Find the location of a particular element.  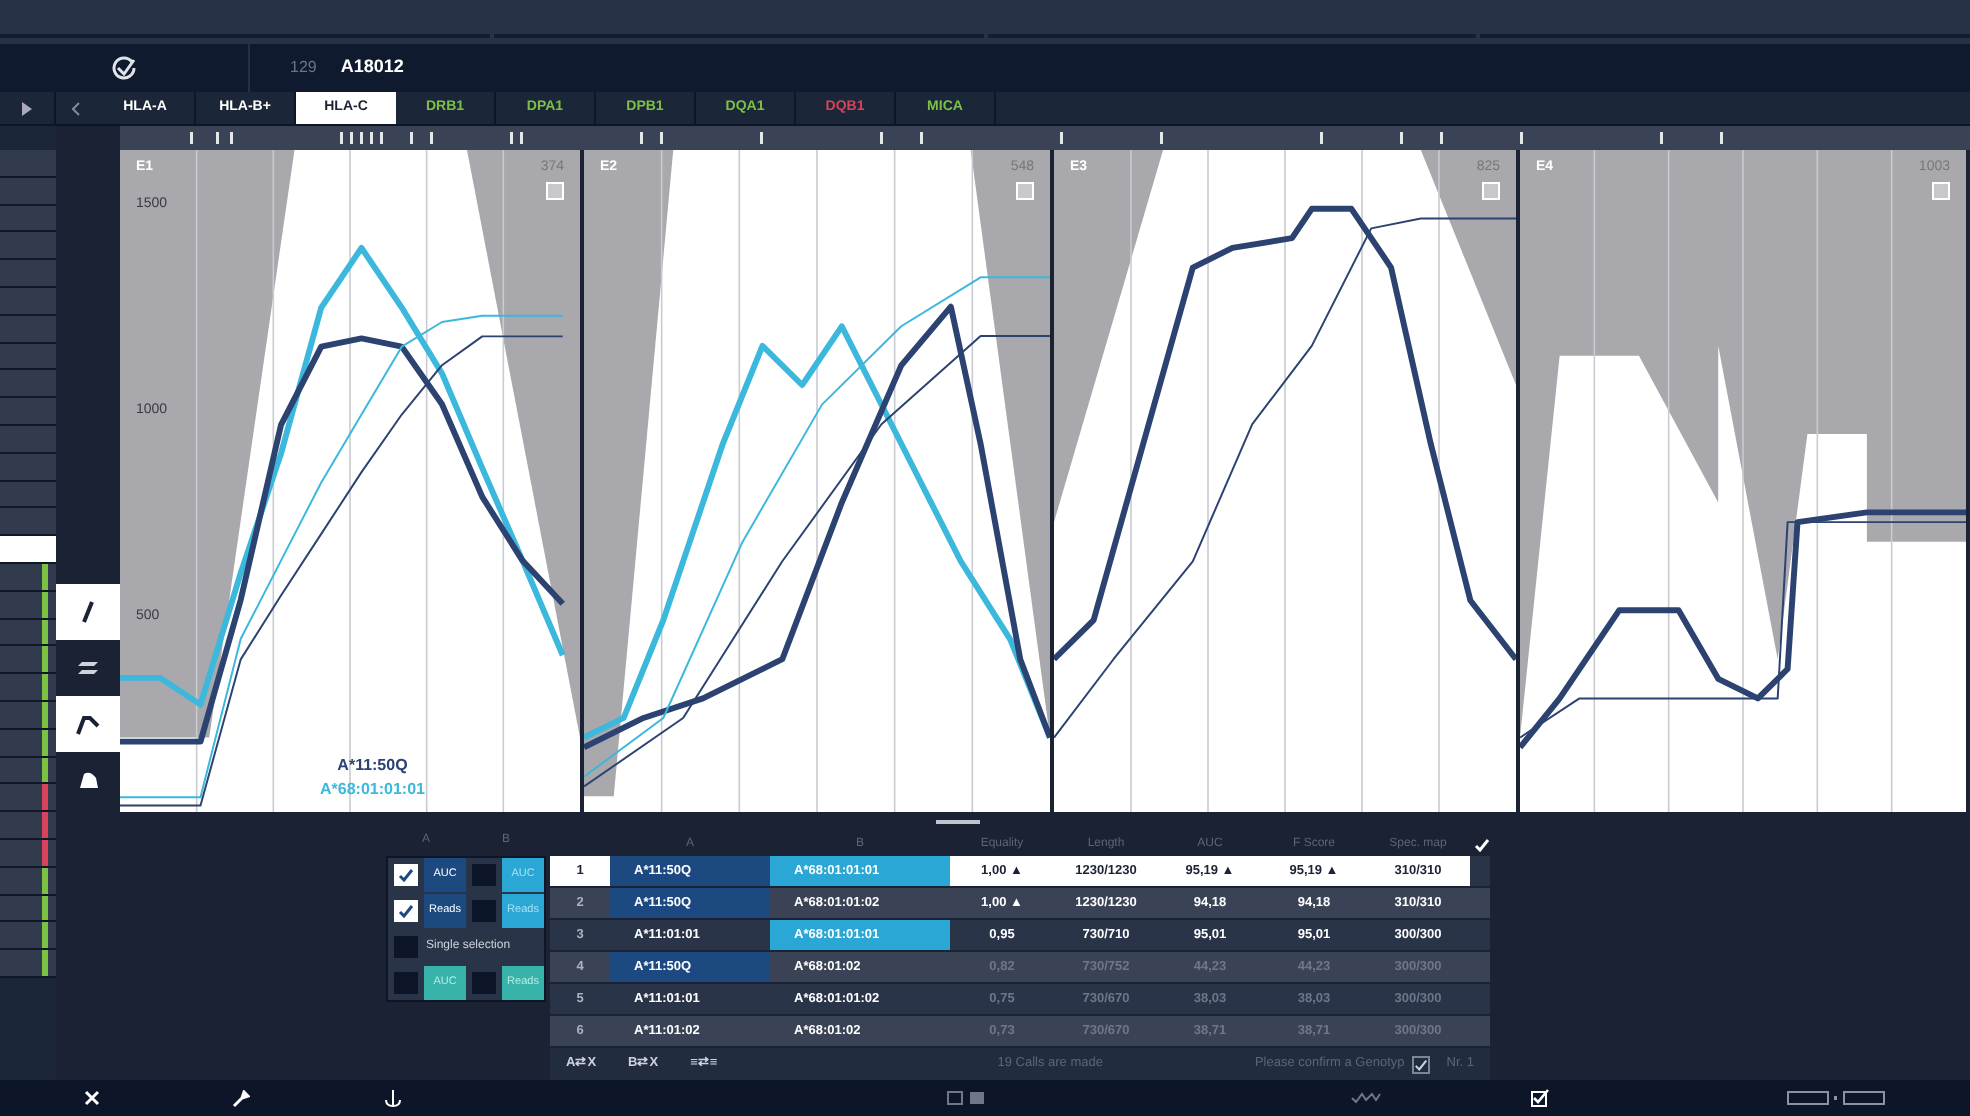

check-circle-icon is located at coordinates (124, 68).